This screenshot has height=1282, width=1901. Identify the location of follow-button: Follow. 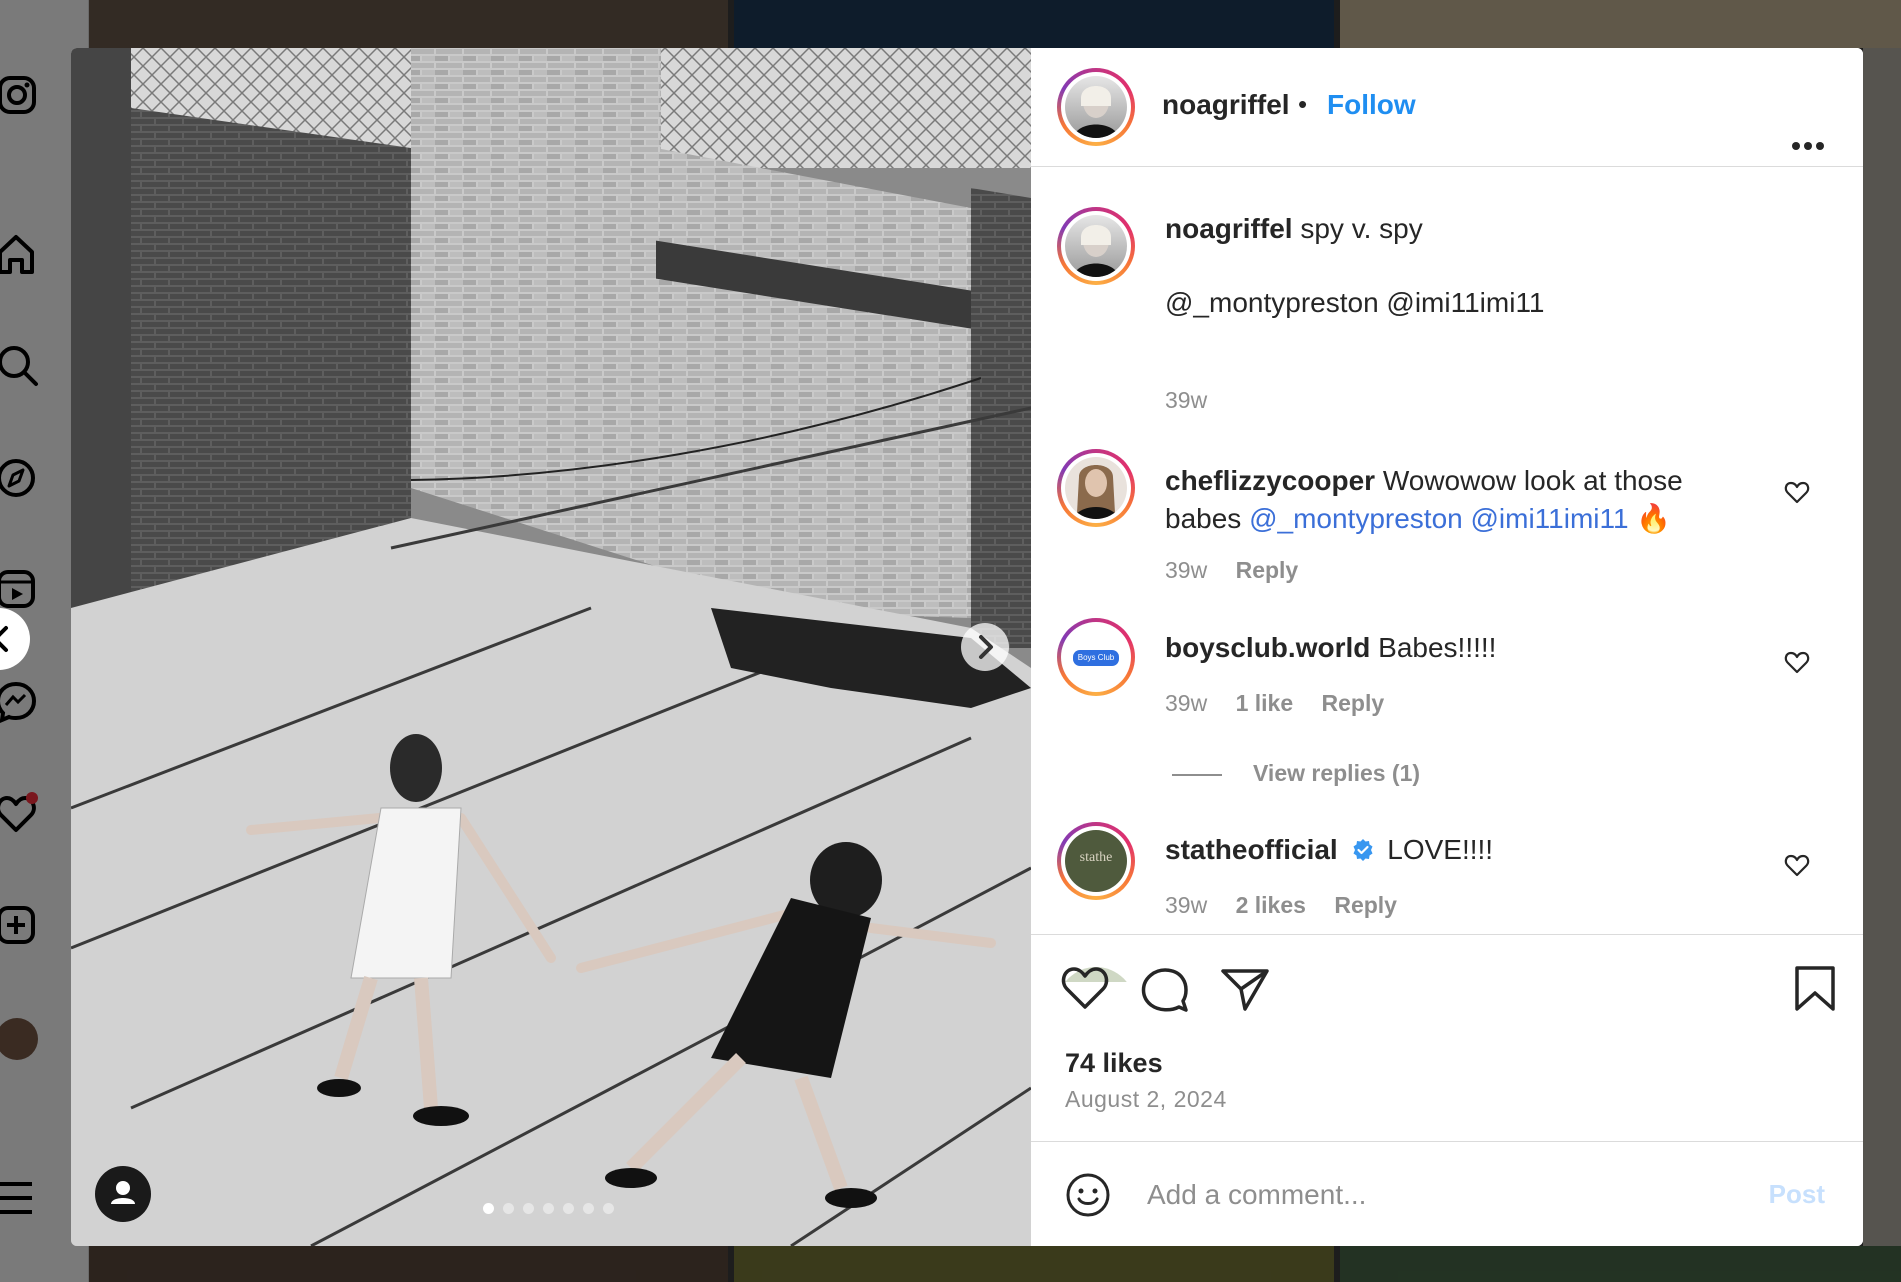
(1371, 105).